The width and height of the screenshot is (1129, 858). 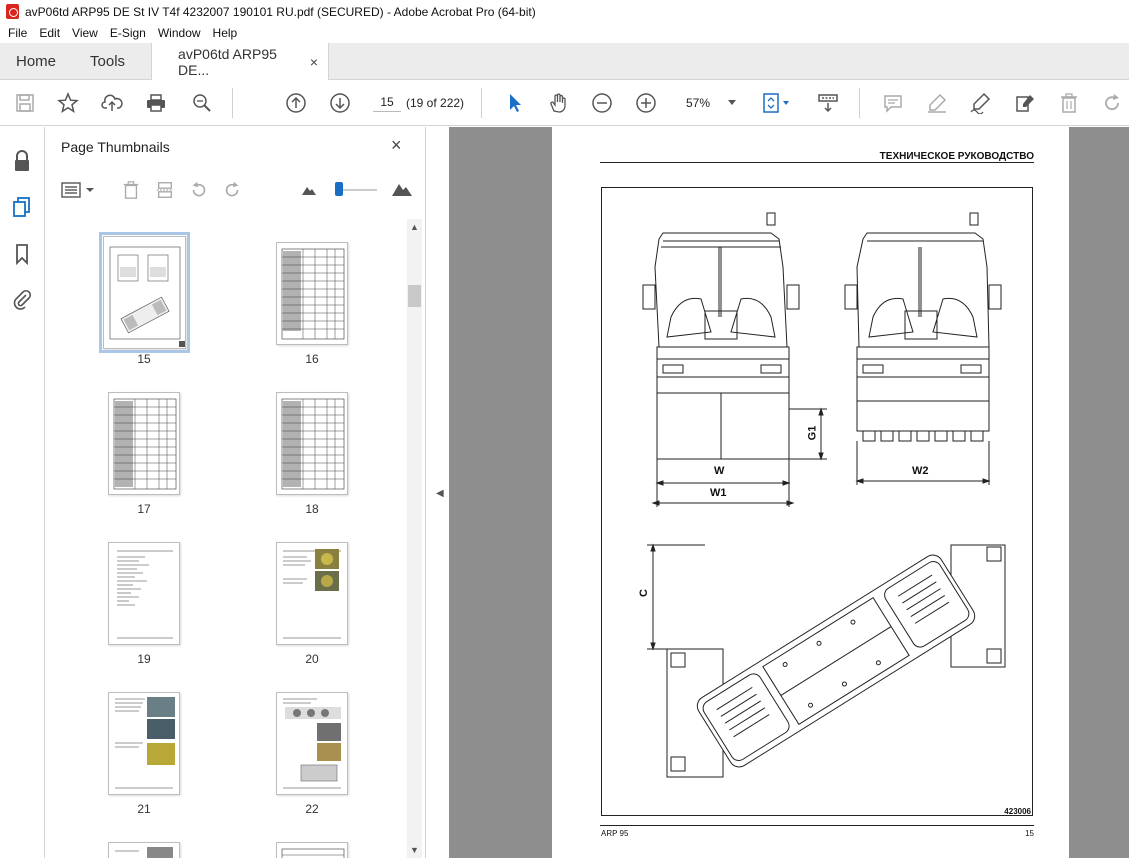 What do you see at coordinates (414, 227) in the screenshot?
I see `scroll-up-arrow-icon: ▲` at bounding box center [414, 227].